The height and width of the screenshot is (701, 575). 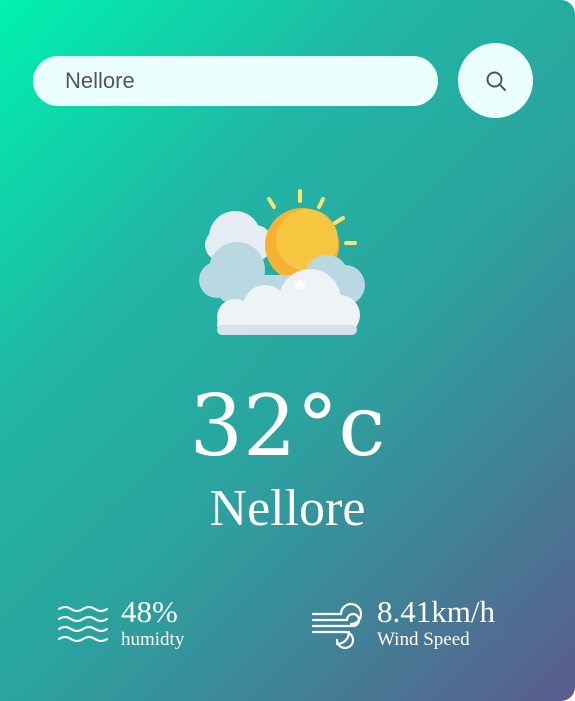 I want to click on city-name: Nellore, so click(x=287, y=508).